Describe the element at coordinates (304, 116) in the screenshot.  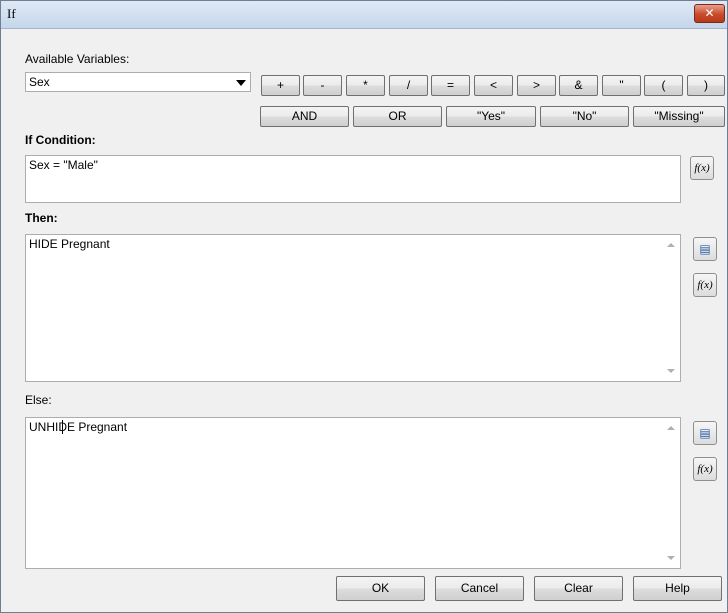
I see `and-button: AND` at that location.